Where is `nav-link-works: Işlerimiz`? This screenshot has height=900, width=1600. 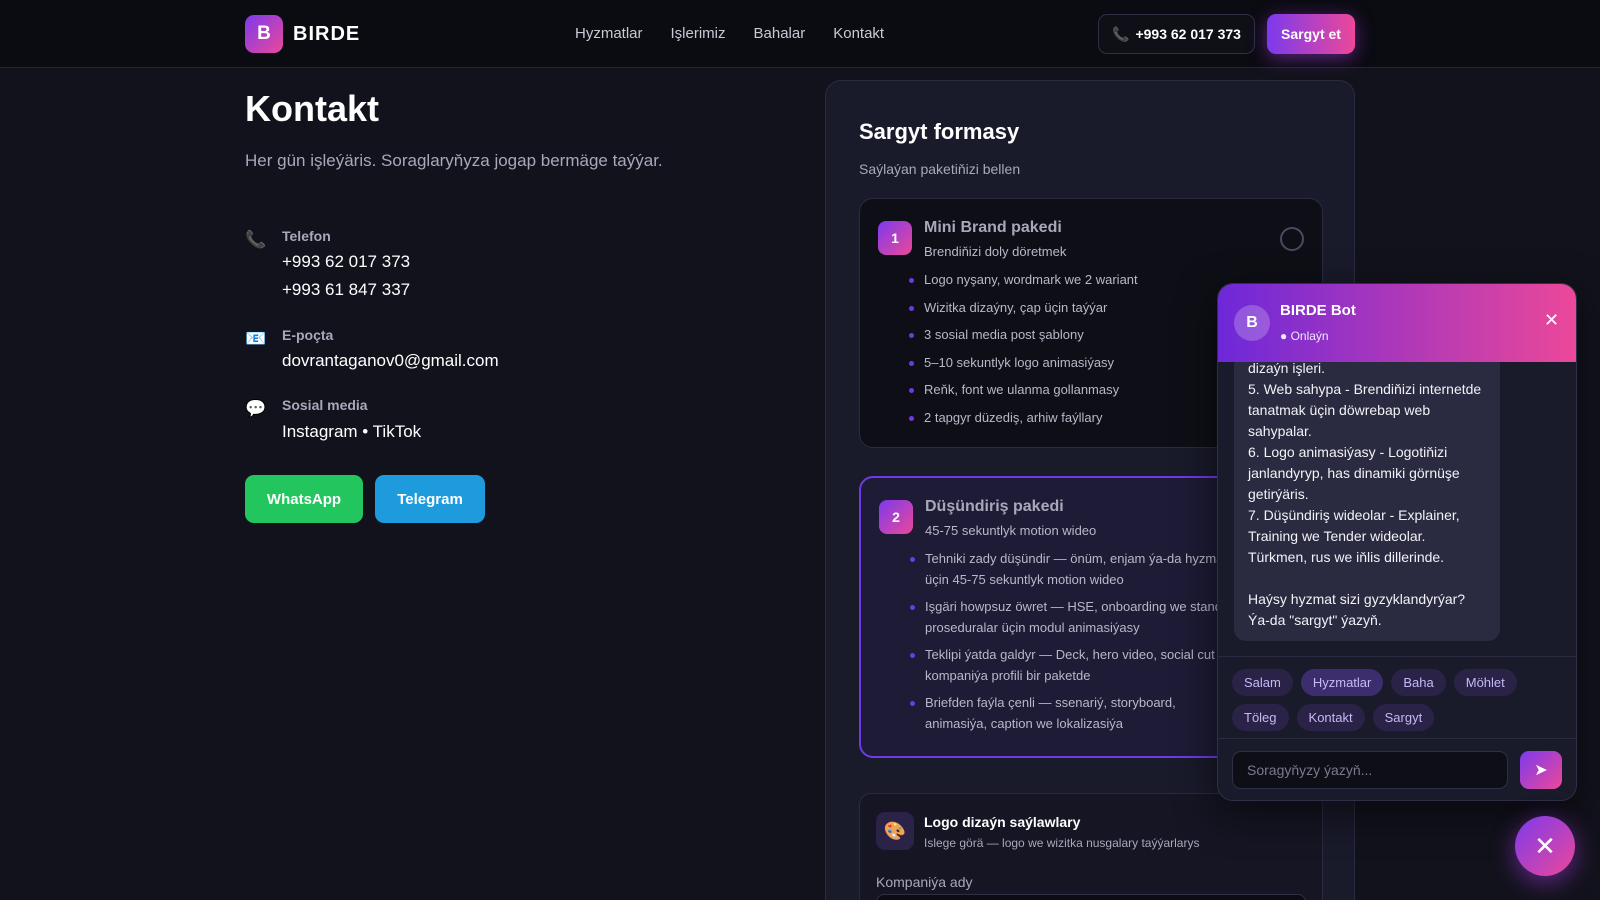
nav-link-works: Işlerimiz is located at coordinates (698, 33).